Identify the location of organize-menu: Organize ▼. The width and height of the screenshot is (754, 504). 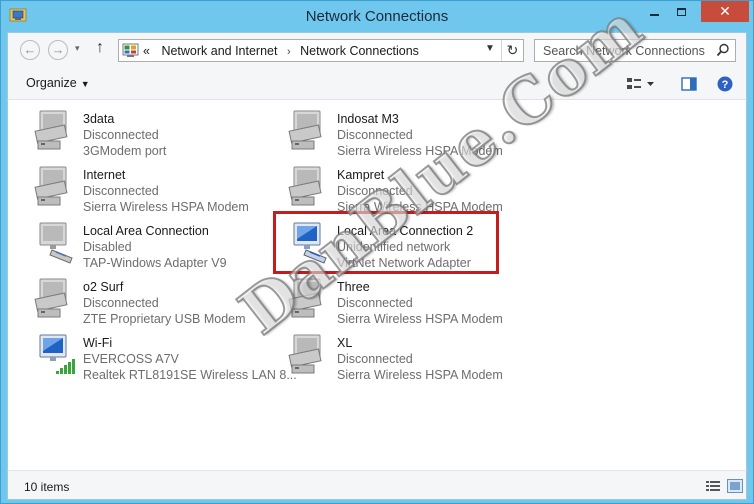
(58, 83).